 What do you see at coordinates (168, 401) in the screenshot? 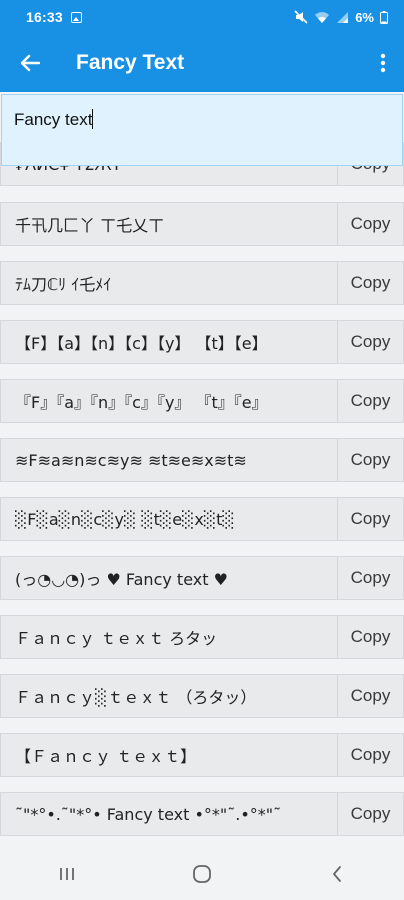
I see `fancy-text-preview: 『F』『a』『n』『c』『y』 『t』『e』` at bounding box center [168, 401].